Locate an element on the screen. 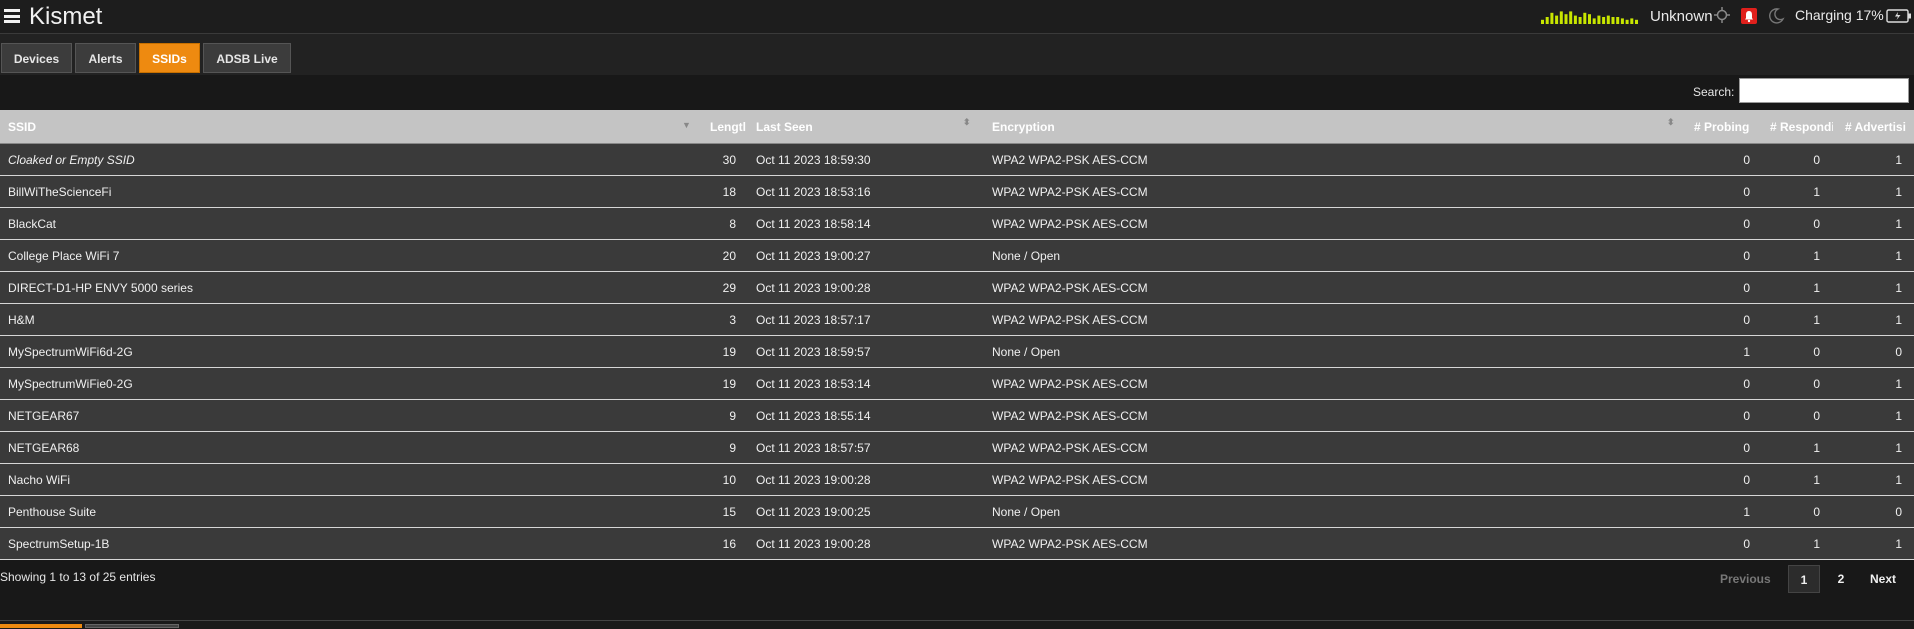 The image size is (1914, 629). cell-ssid: SpectrumSetup-1B is located at coordinates (59, 544).